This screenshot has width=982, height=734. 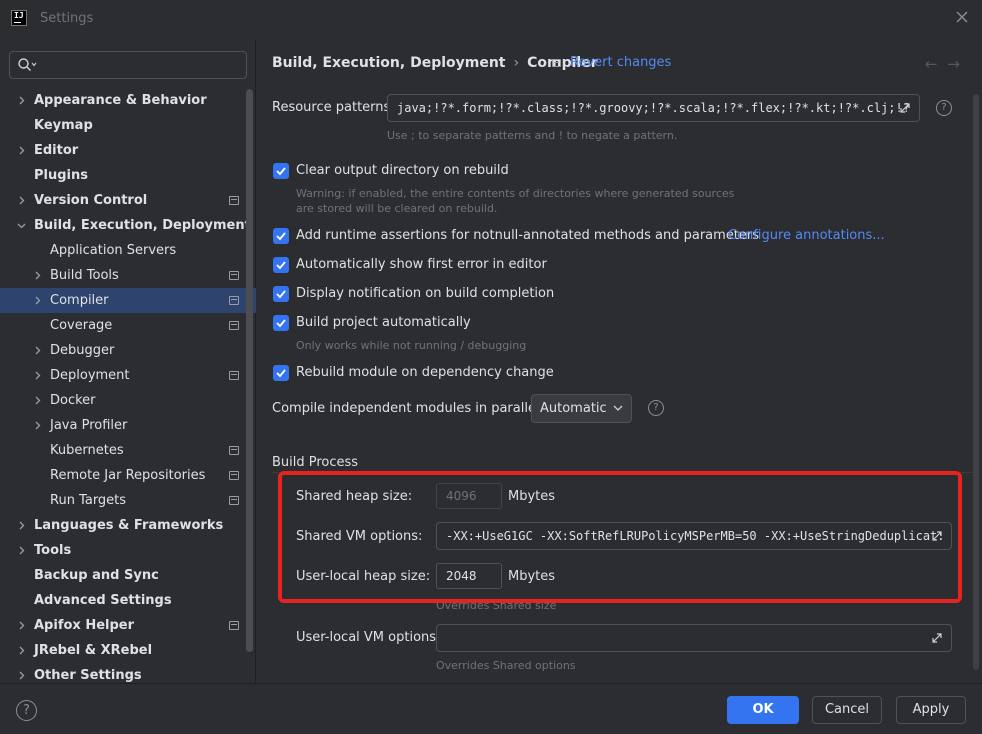 What do you see at coordinates (425, 293) in the screenshot?
I see `notification-label: Display notification on build completion` at bounding box center [425, 293].